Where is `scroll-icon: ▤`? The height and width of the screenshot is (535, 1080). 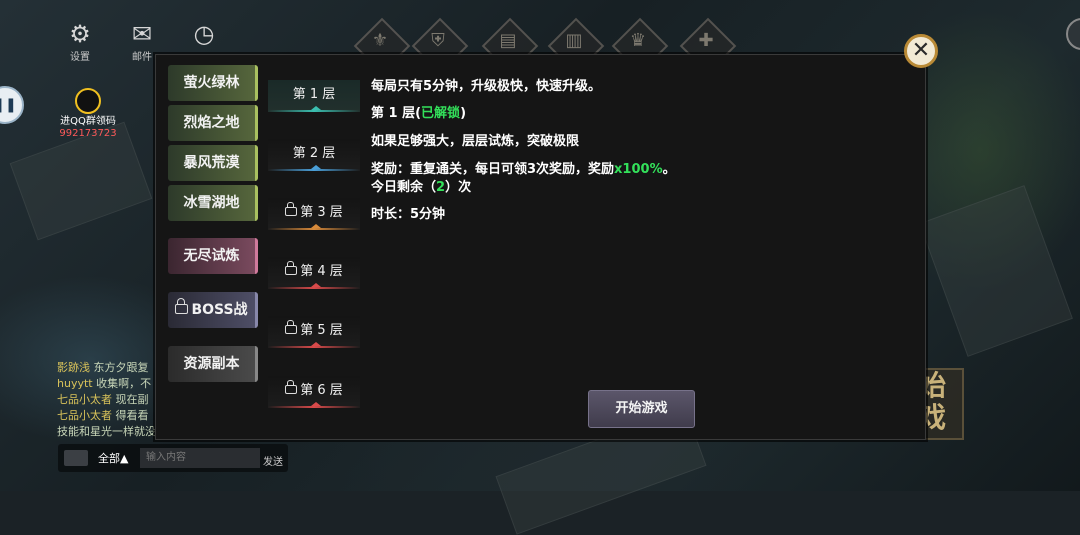 scroll-icon: ▤ is located at coordinates (508, 40).